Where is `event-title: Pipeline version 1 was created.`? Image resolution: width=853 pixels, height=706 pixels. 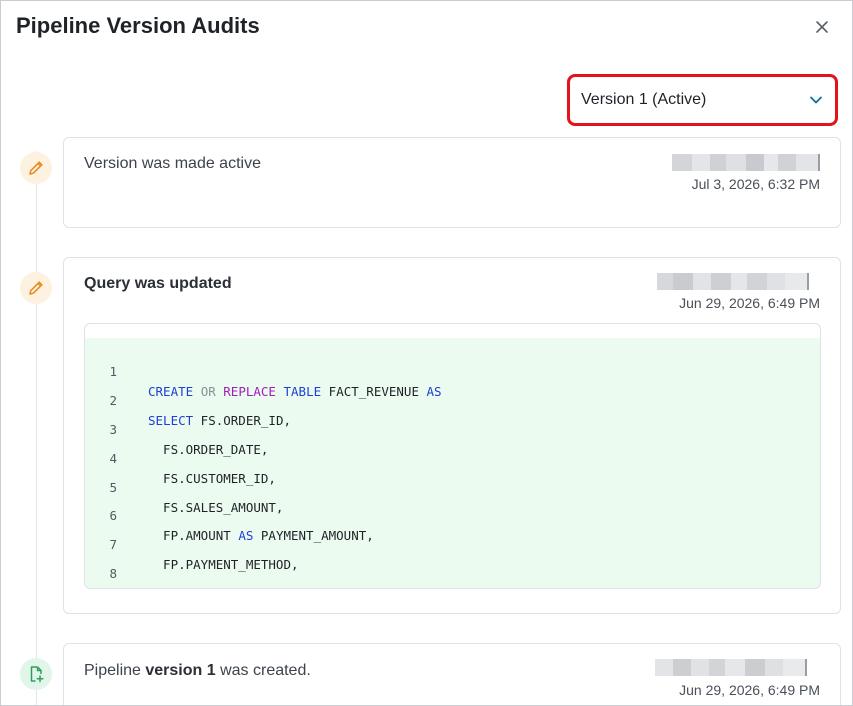 event-title: Pipeline version 1 was created. is located at coordinates (197, 671).